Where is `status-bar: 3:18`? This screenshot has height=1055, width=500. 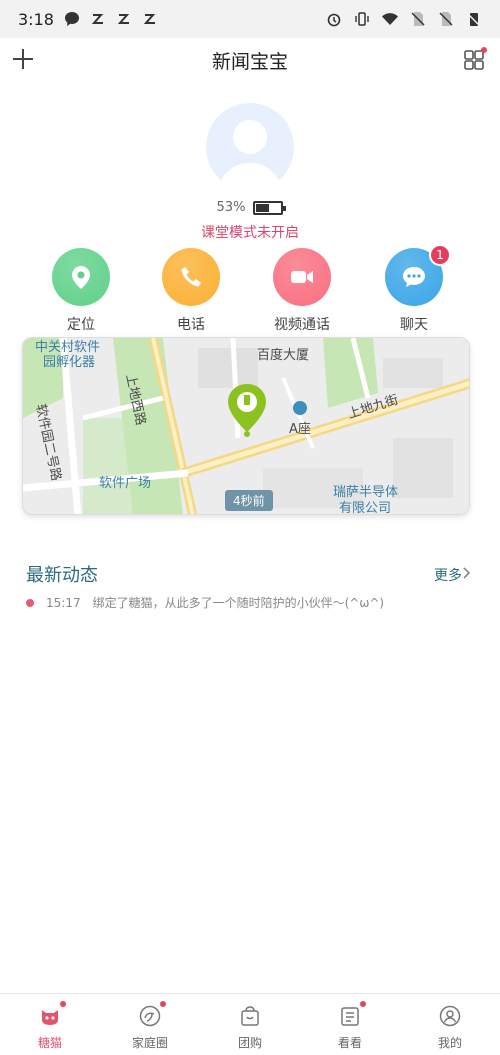 status-bar: 3:18 is located at coordinates (250, 19).